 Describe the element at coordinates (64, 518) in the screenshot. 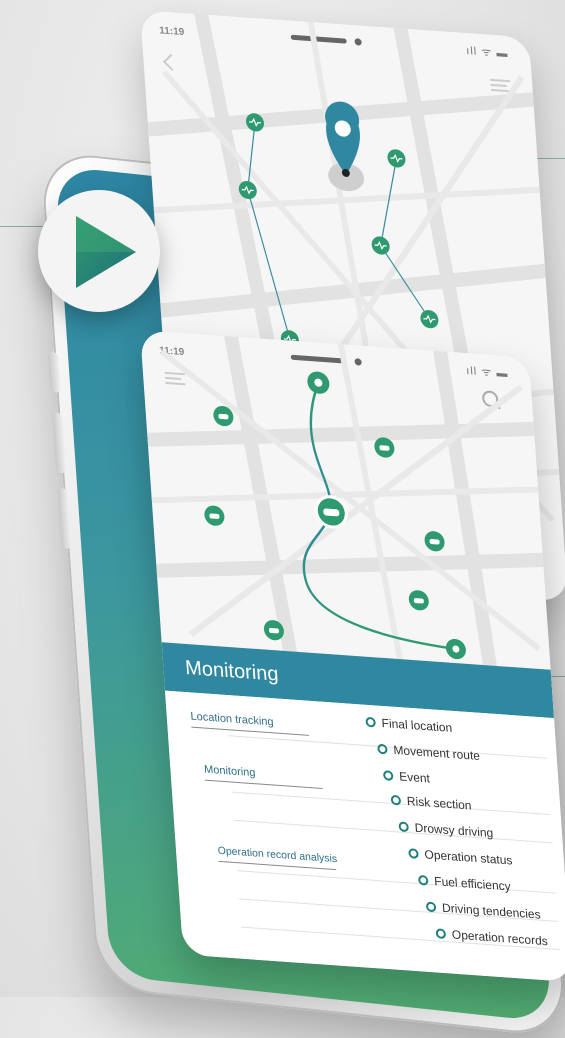

I see `power-button` at that location.